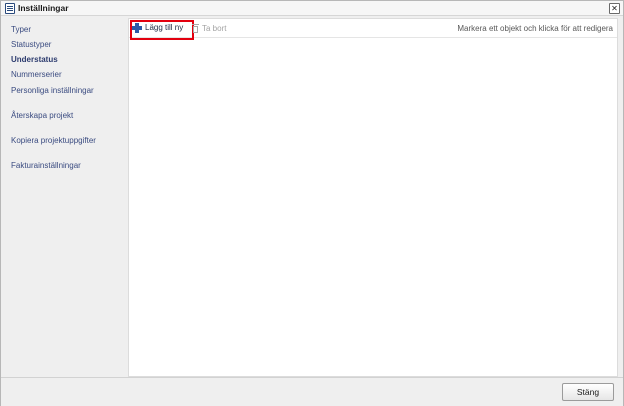 The height and width of the screenshot is (406, 624). What do you see at coordinates (53, 141) in the screenshot?
I see `sidebar-item-kopiera-projektuppgifter: Kopiera projektuppgifter` at bounding box center [53, 141].